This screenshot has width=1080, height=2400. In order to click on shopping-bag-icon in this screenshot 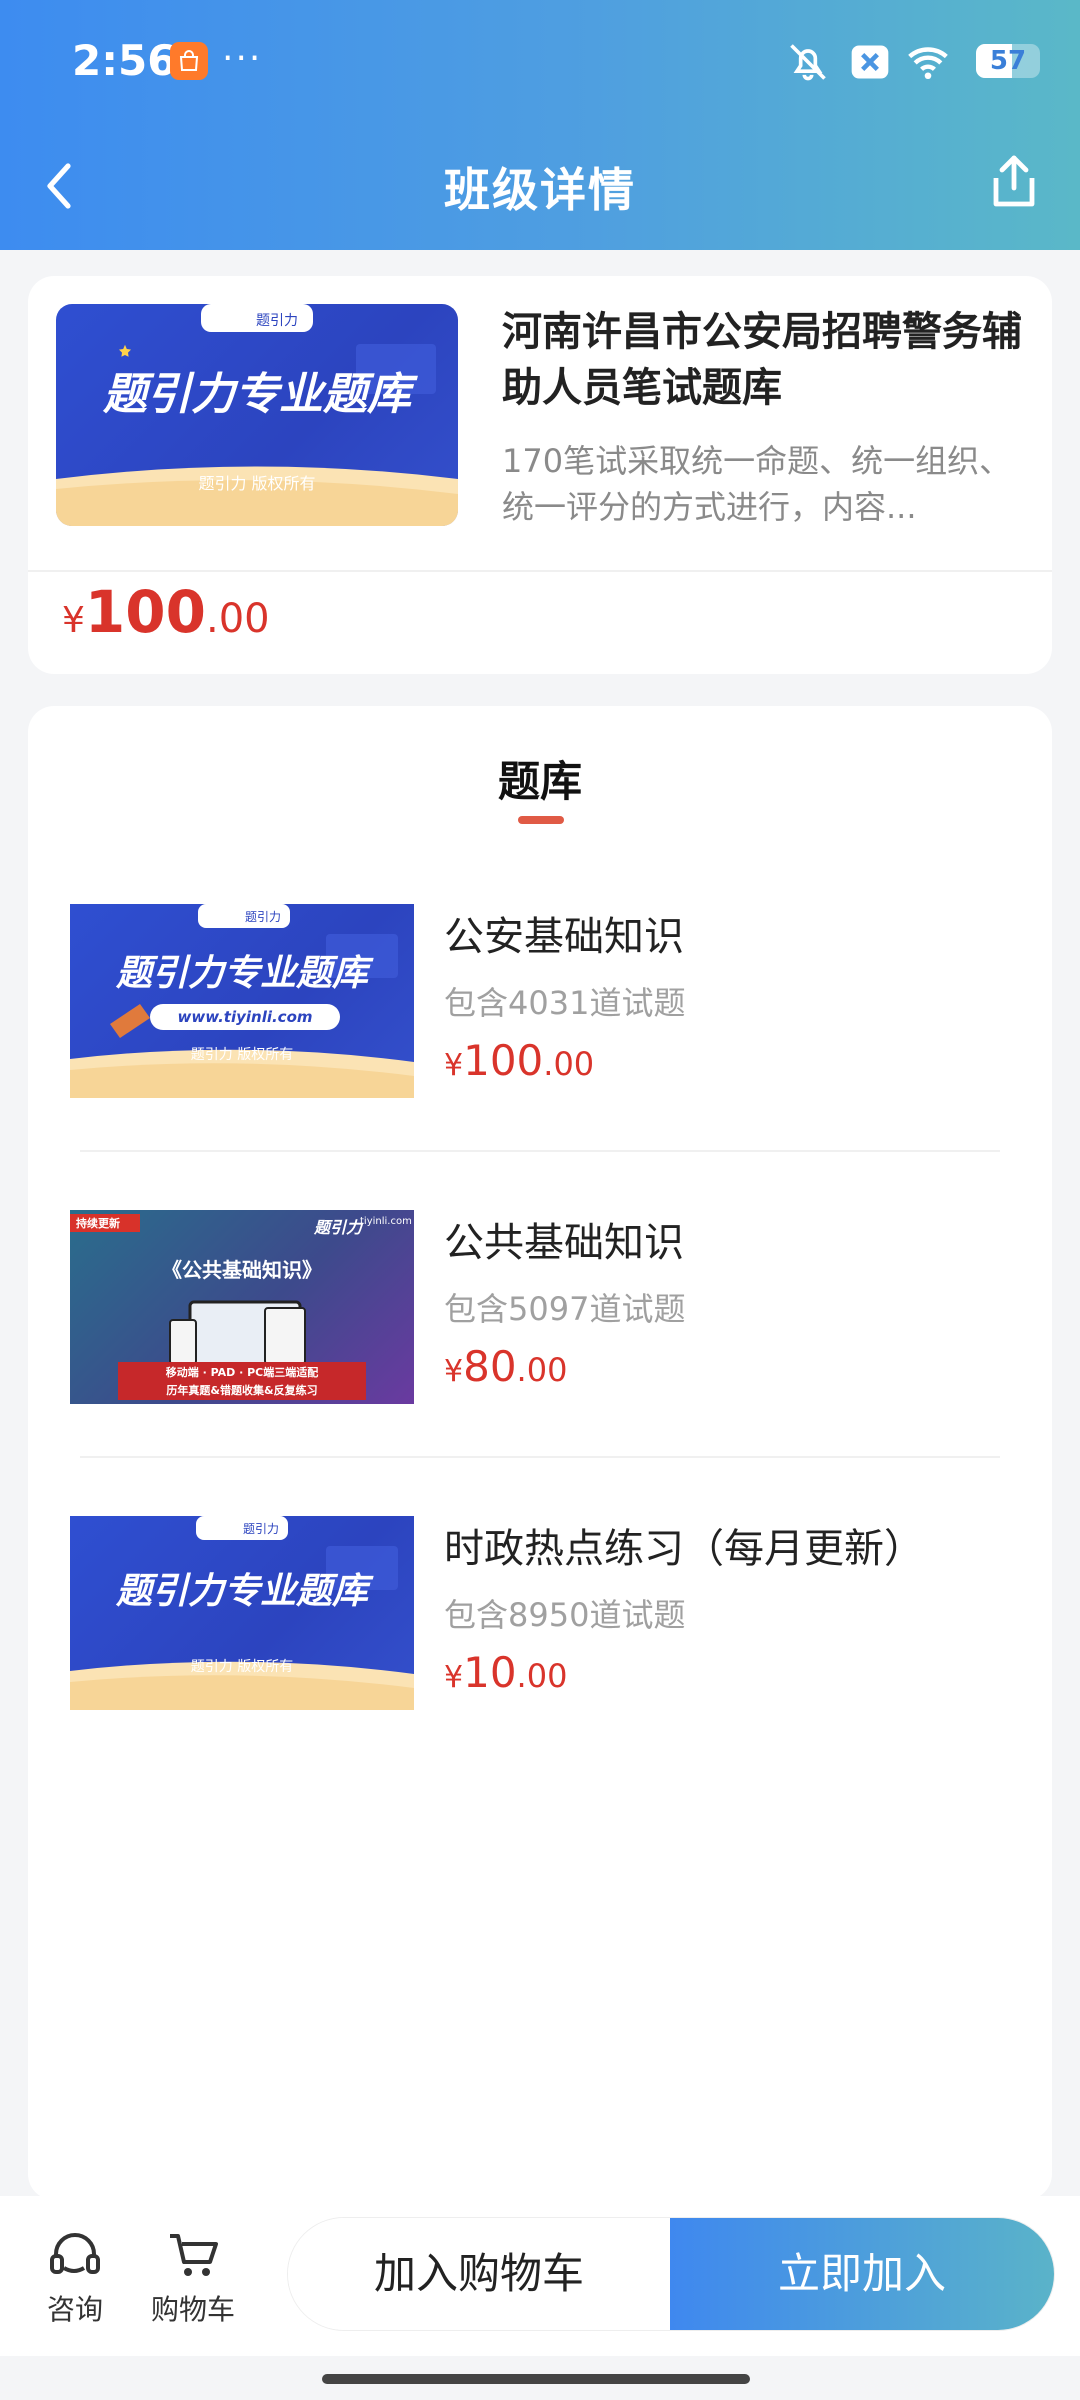, I will do `click(189, 61)`.